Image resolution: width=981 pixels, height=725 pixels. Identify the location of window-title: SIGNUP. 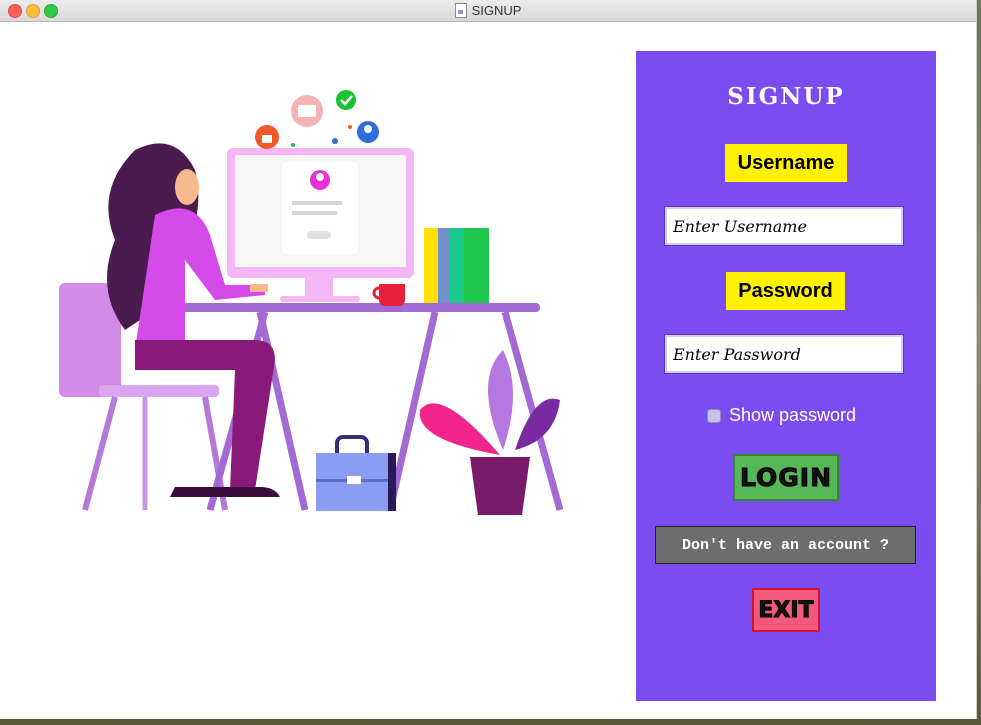
(496, 10).